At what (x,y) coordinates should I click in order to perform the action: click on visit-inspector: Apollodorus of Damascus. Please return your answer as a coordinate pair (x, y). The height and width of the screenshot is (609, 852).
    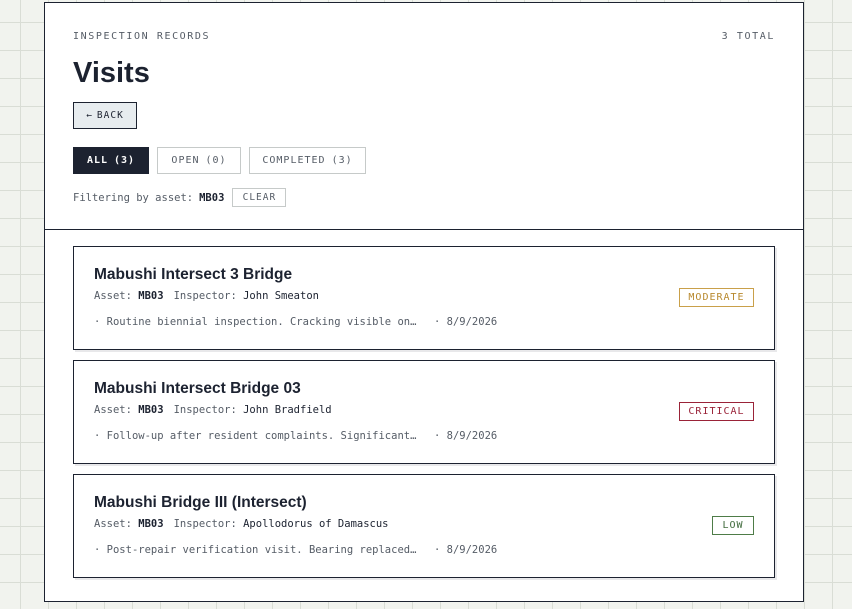
    Looking at the image, I should click on (316, 524).